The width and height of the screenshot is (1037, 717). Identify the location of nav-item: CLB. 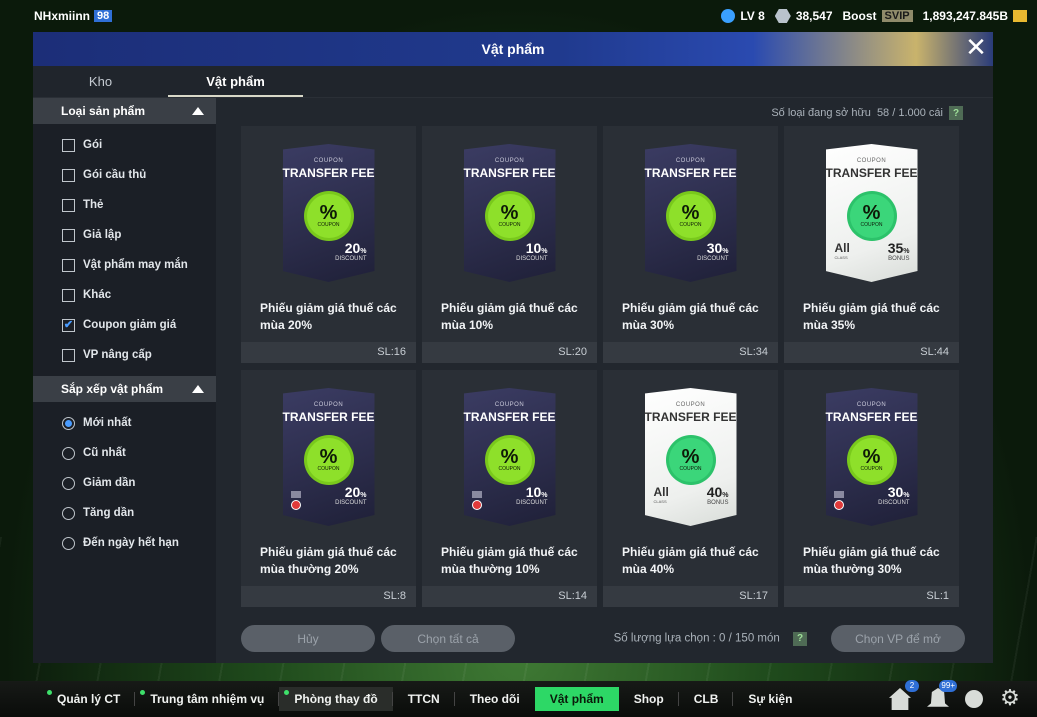
(706, 699).